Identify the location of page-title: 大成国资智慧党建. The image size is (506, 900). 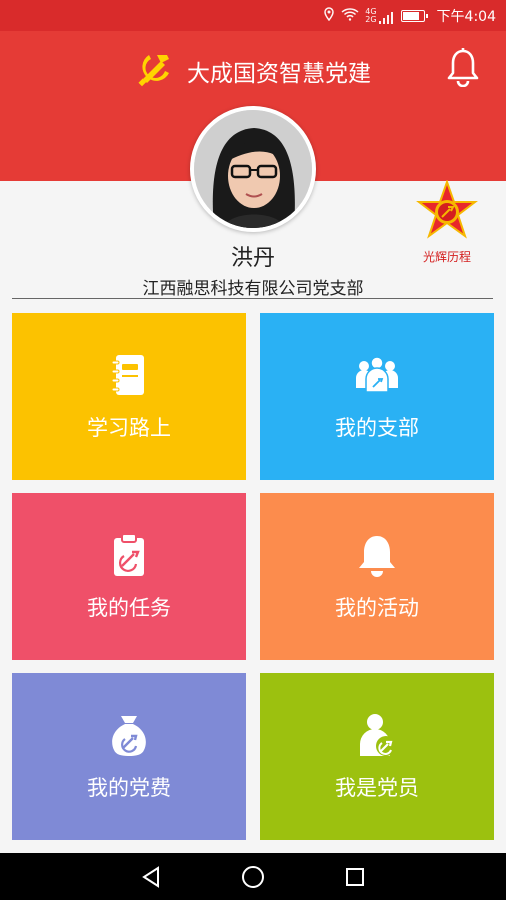
(279, 74).